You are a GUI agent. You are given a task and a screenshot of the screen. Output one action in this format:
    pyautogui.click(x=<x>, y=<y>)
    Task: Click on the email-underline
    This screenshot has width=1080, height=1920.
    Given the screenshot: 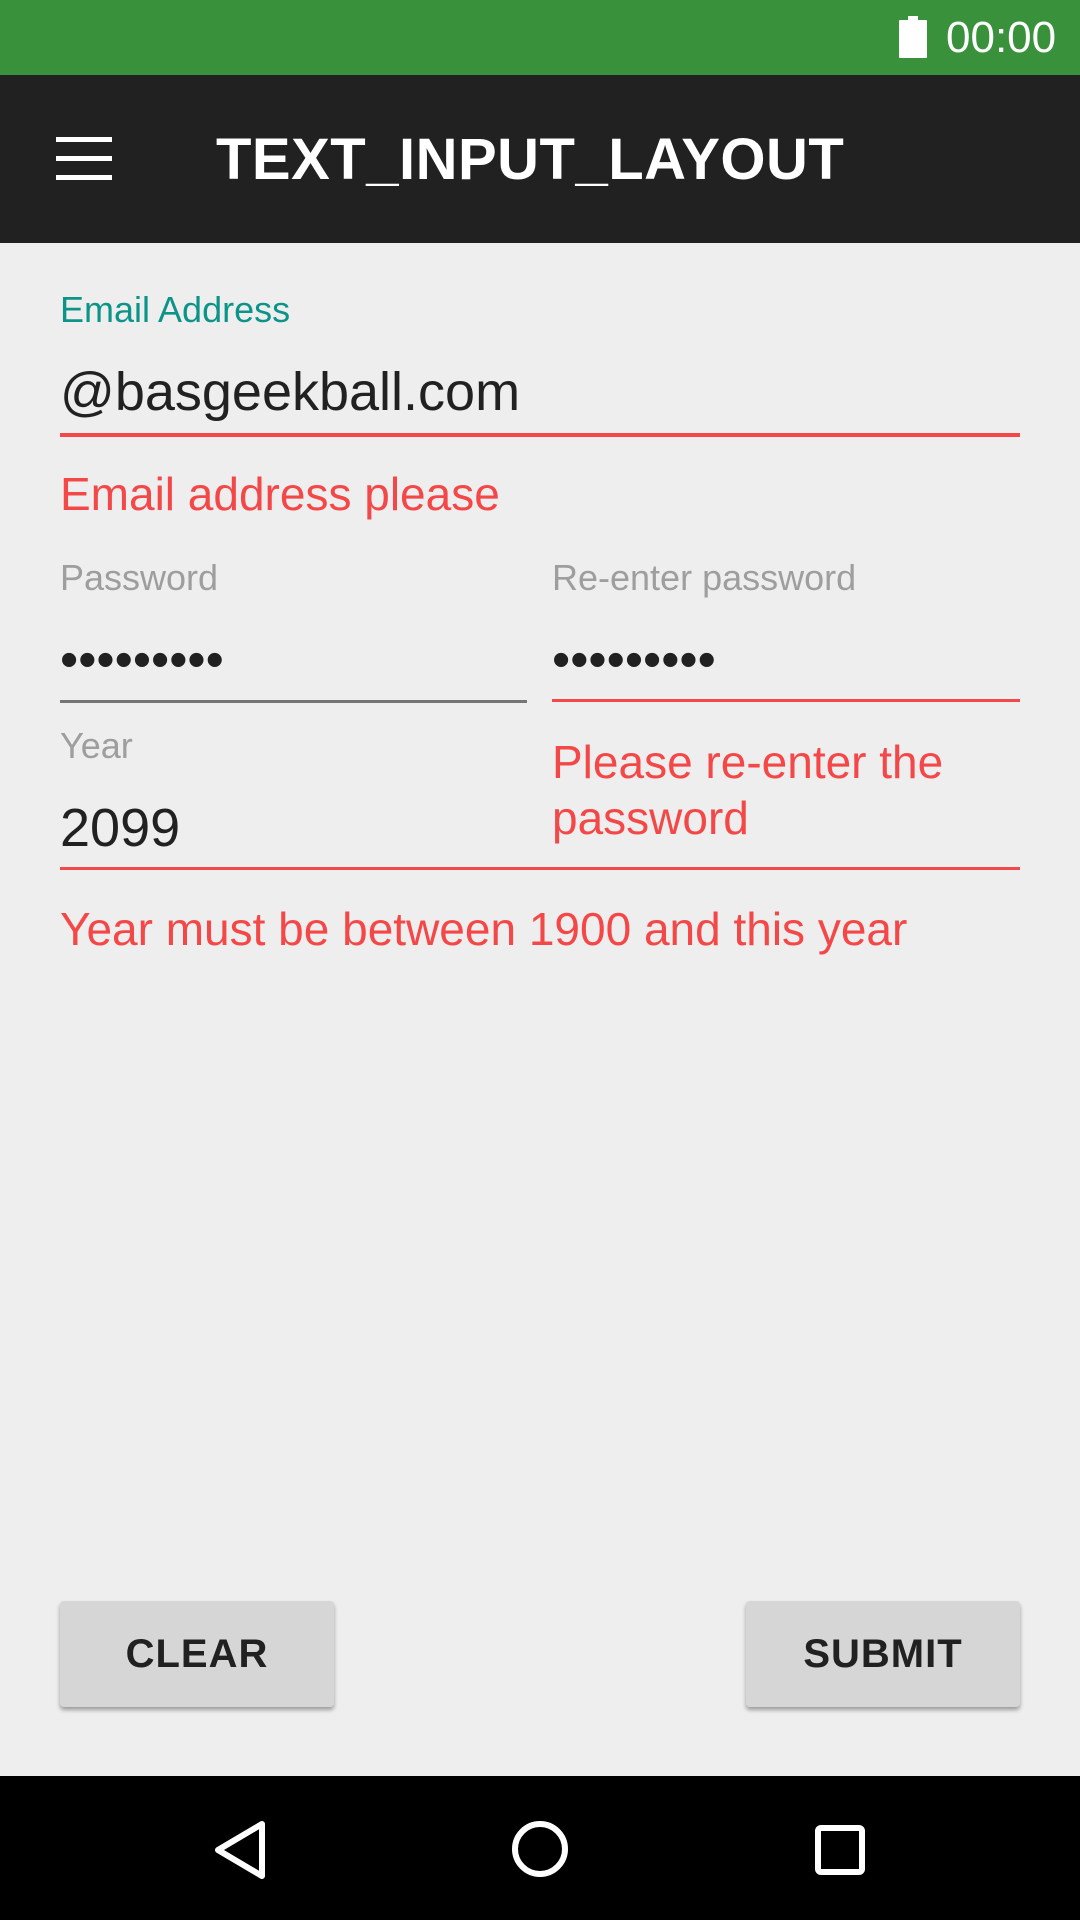 What is the action you would take?
    pyautogui.click(x=540, y=435)
    